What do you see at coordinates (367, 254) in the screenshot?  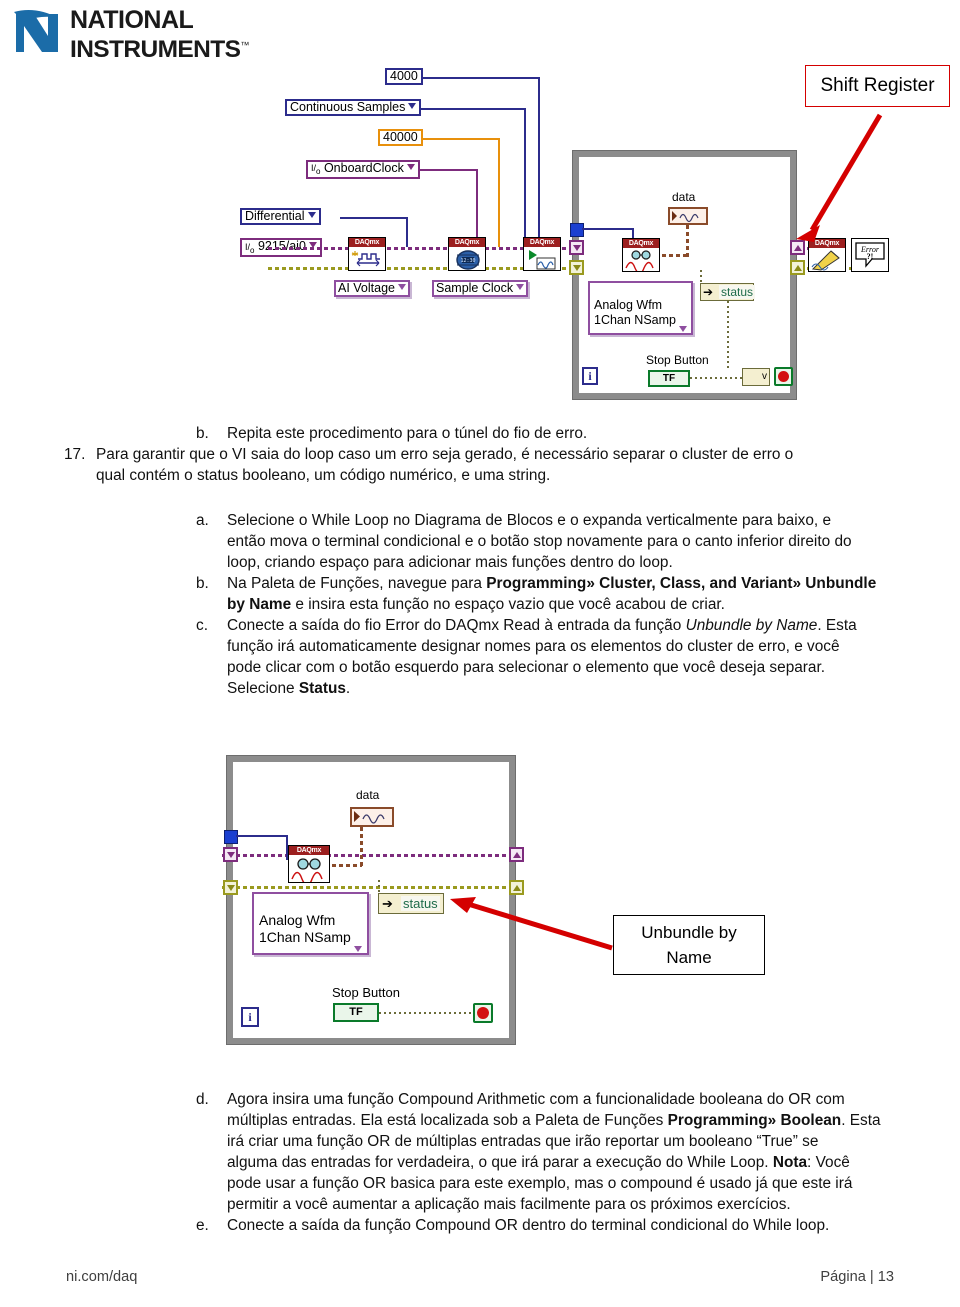 I see `daqmx-create-virtual-channel-vi: DAQmx` at bounding box center [367, 254].